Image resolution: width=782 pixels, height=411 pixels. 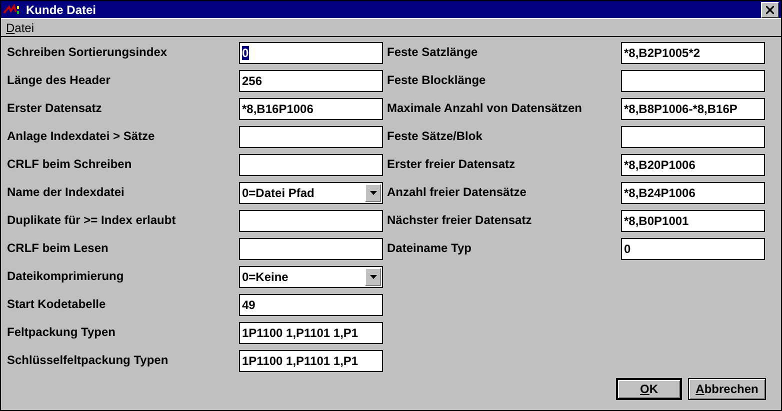 I want to click on text-field: *8,B20P1006, so click(x=693, y=165).